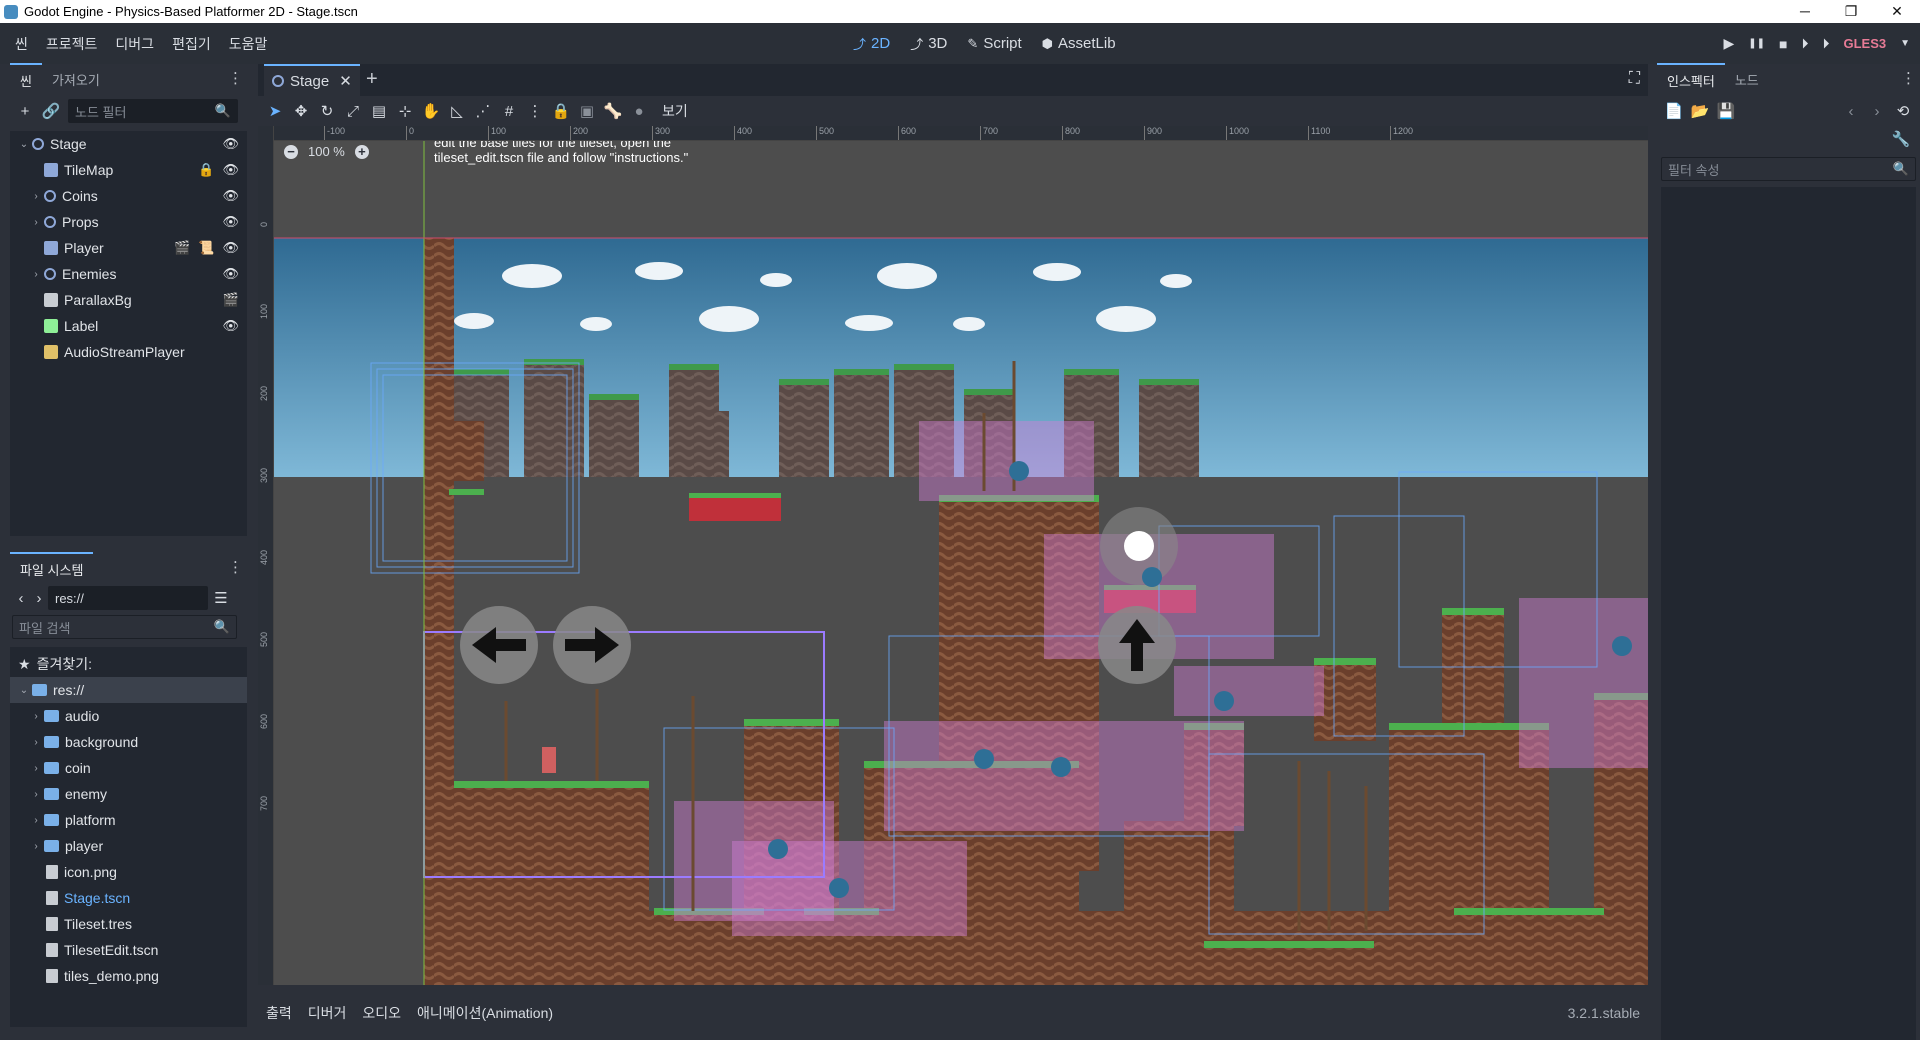  What do you see at coordinates (871, 43) in the screenshot?
I see `workspace-2d: ⤴ 2D` at bounding box center [871, 43].